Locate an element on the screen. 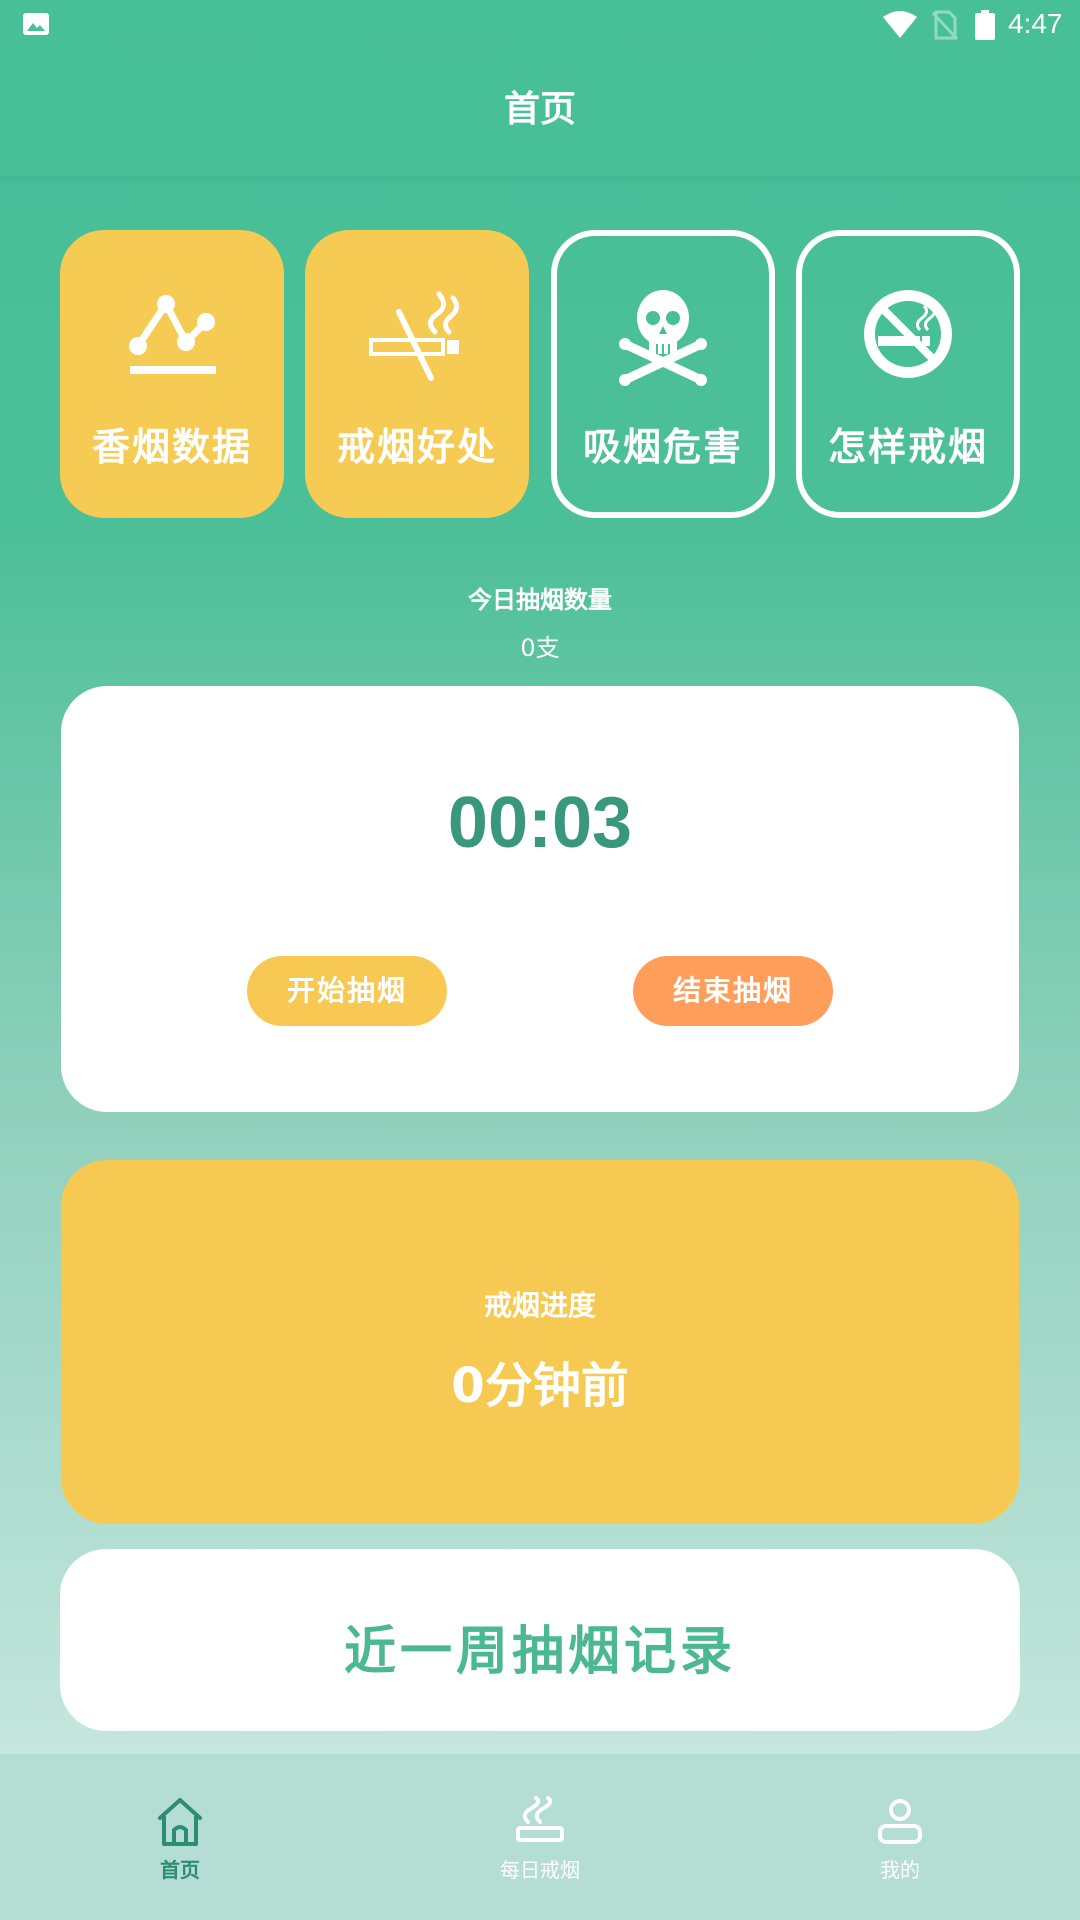 Image resolution: width=1080 pixels, height=1920 pixels. nav-label: 每日戒烟 is located at coordinates (540, 1870).